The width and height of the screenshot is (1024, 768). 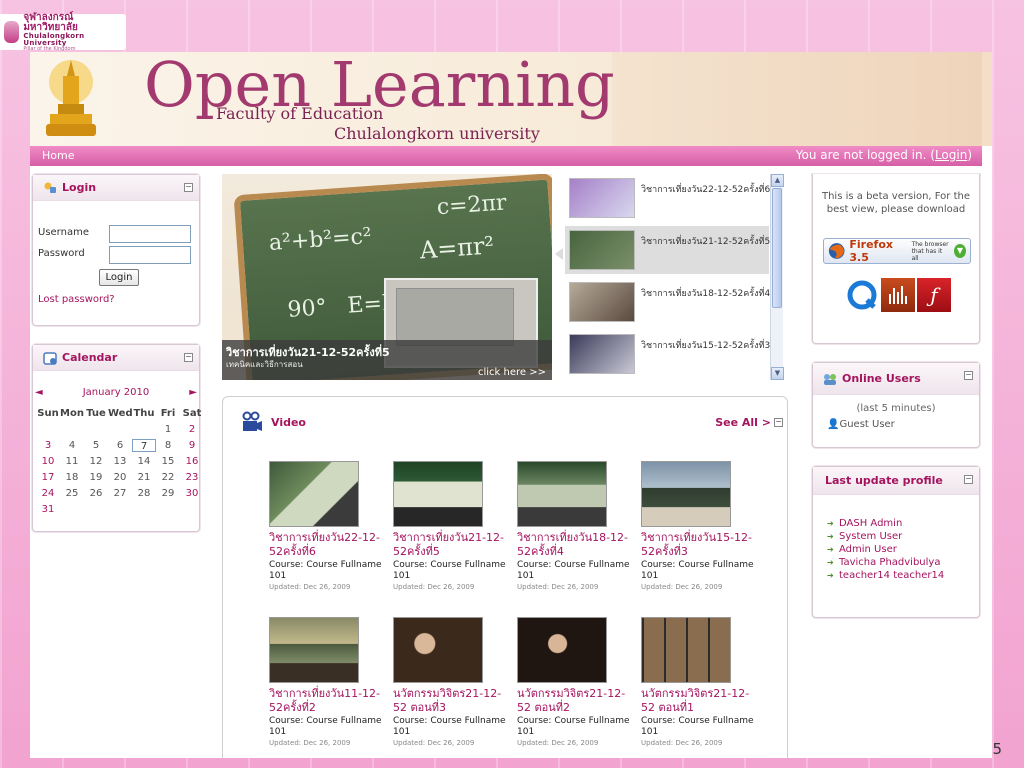 What do you see at coordinates (144, 445) in the screenshot?
I see `calendar-date: 7` at bounding box center [144, 445].